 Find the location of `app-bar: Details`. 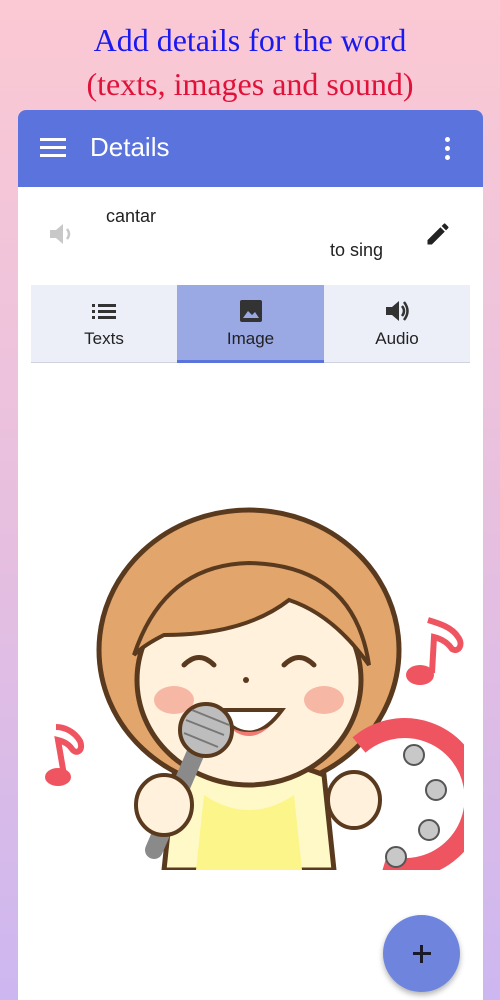

app-bar: Details is located at coordinates (250, 148).